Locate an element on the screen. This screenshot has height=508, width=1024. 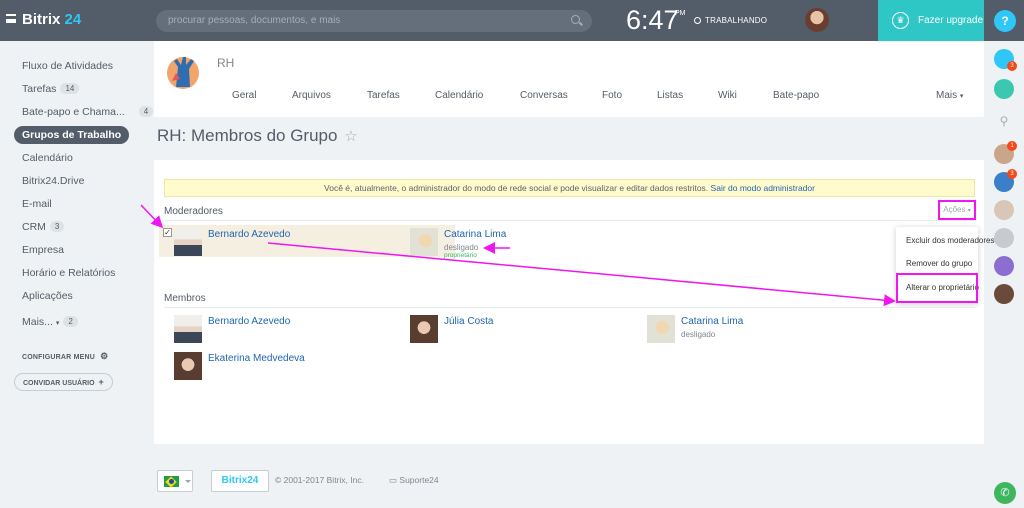
crown-icon: ♛ is located at coordinates (900, 20).